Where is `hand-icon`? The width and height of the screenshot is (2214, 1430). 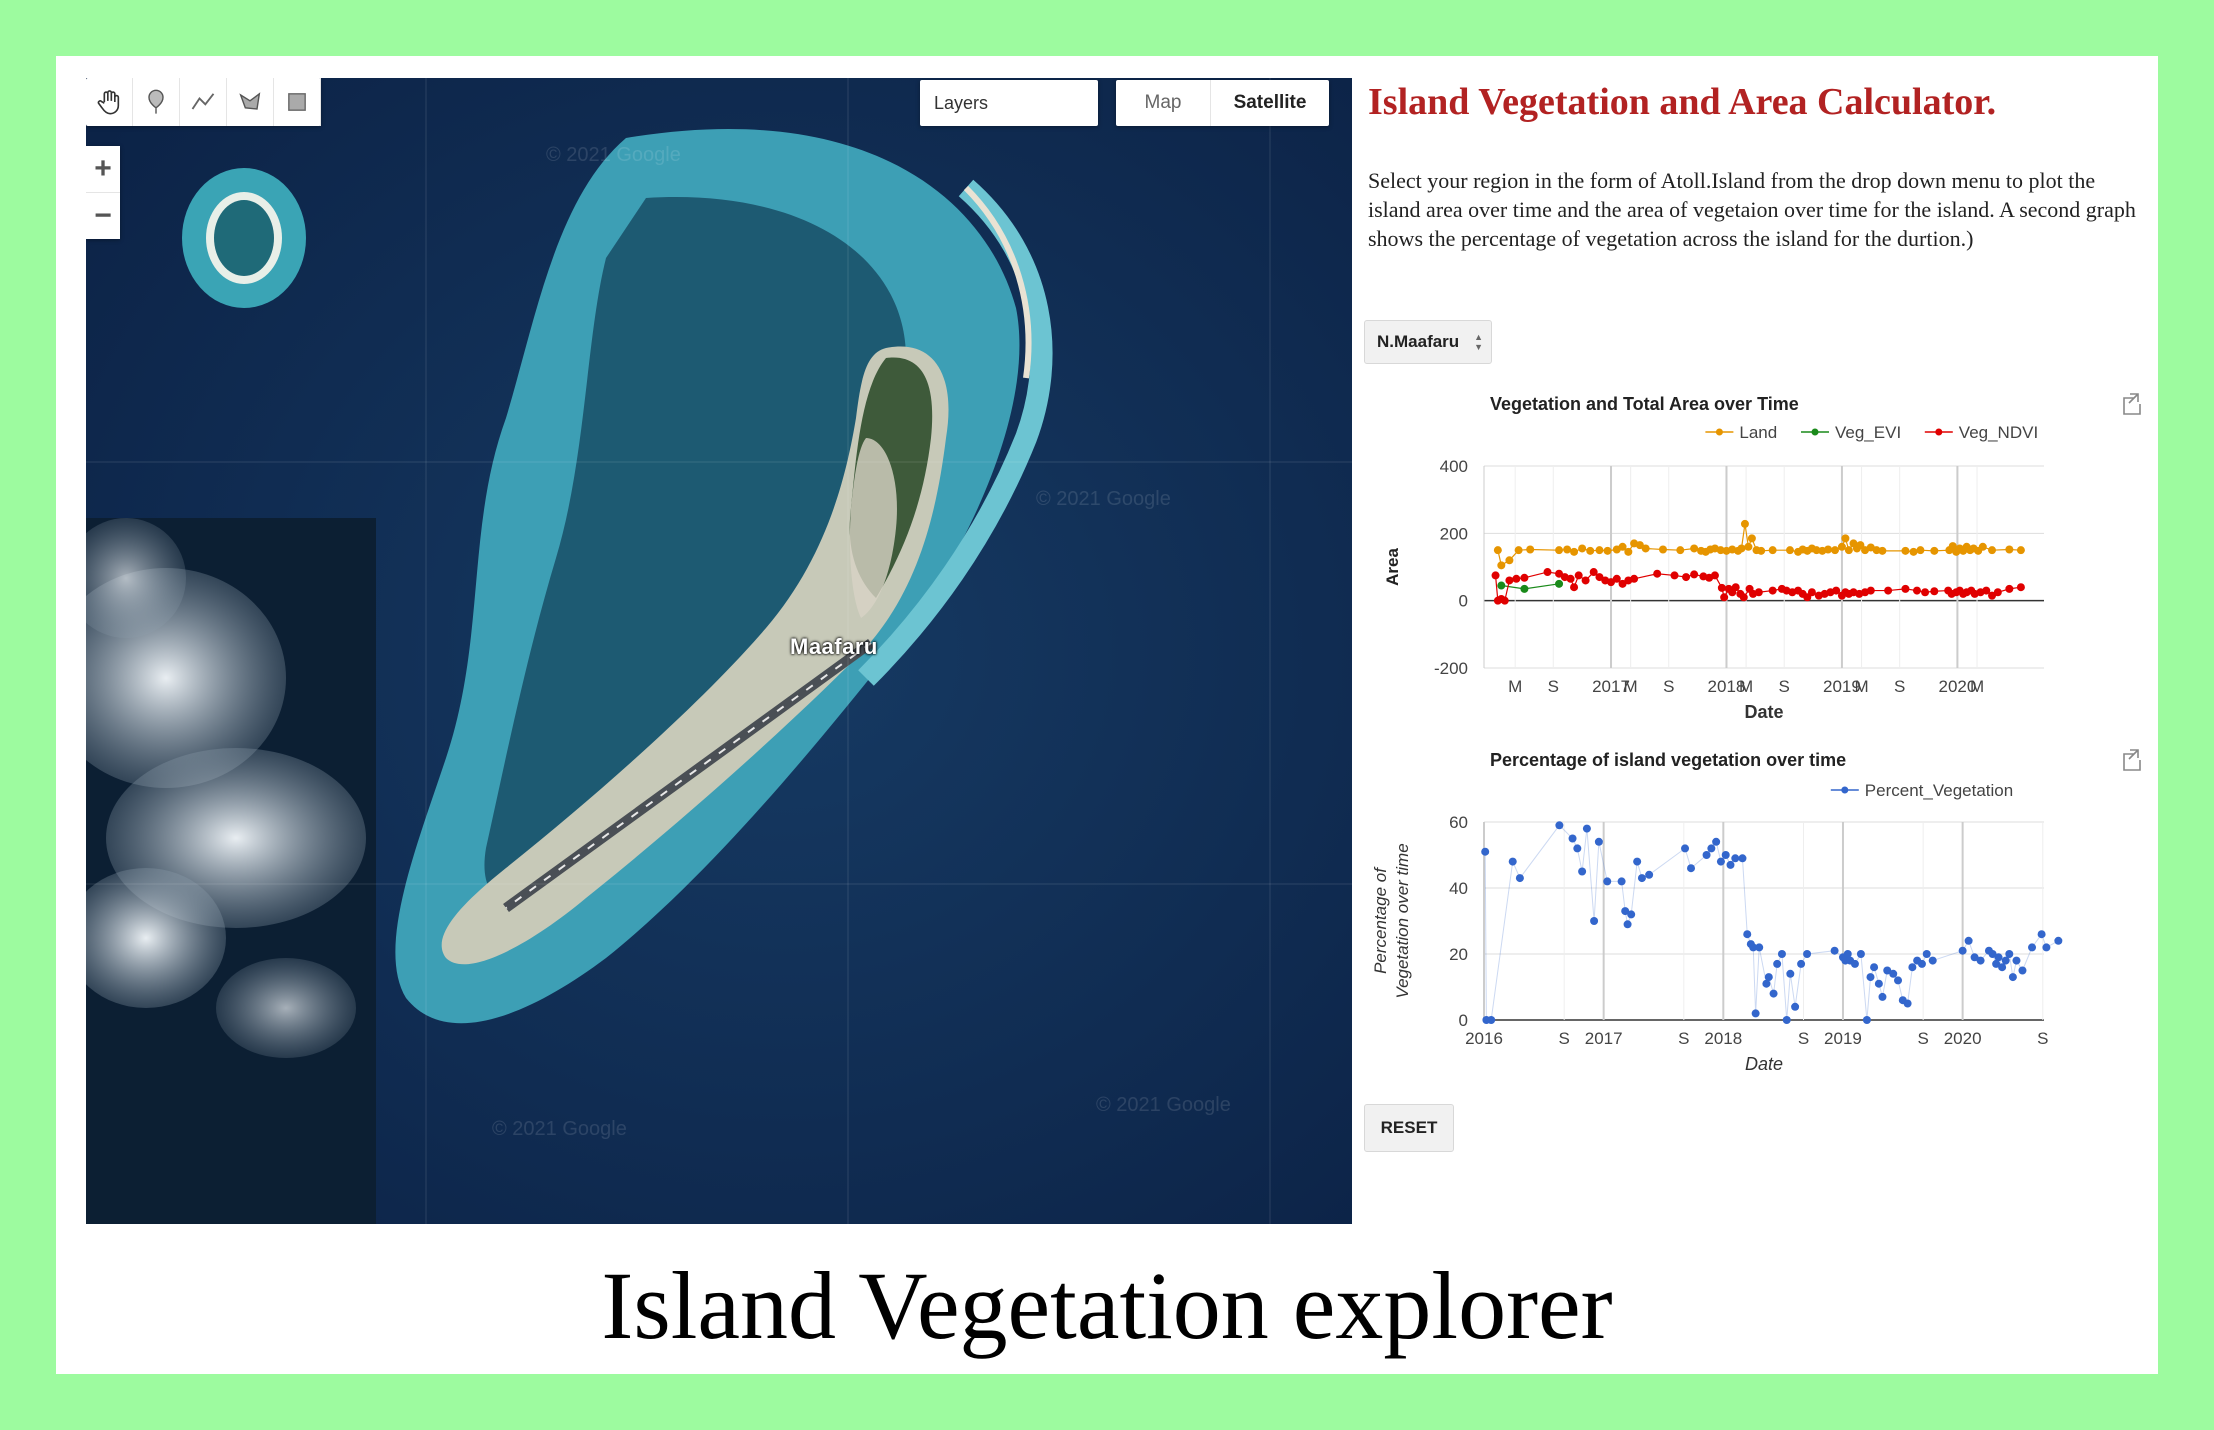
hand-icon is located at coordinates (109, 102).